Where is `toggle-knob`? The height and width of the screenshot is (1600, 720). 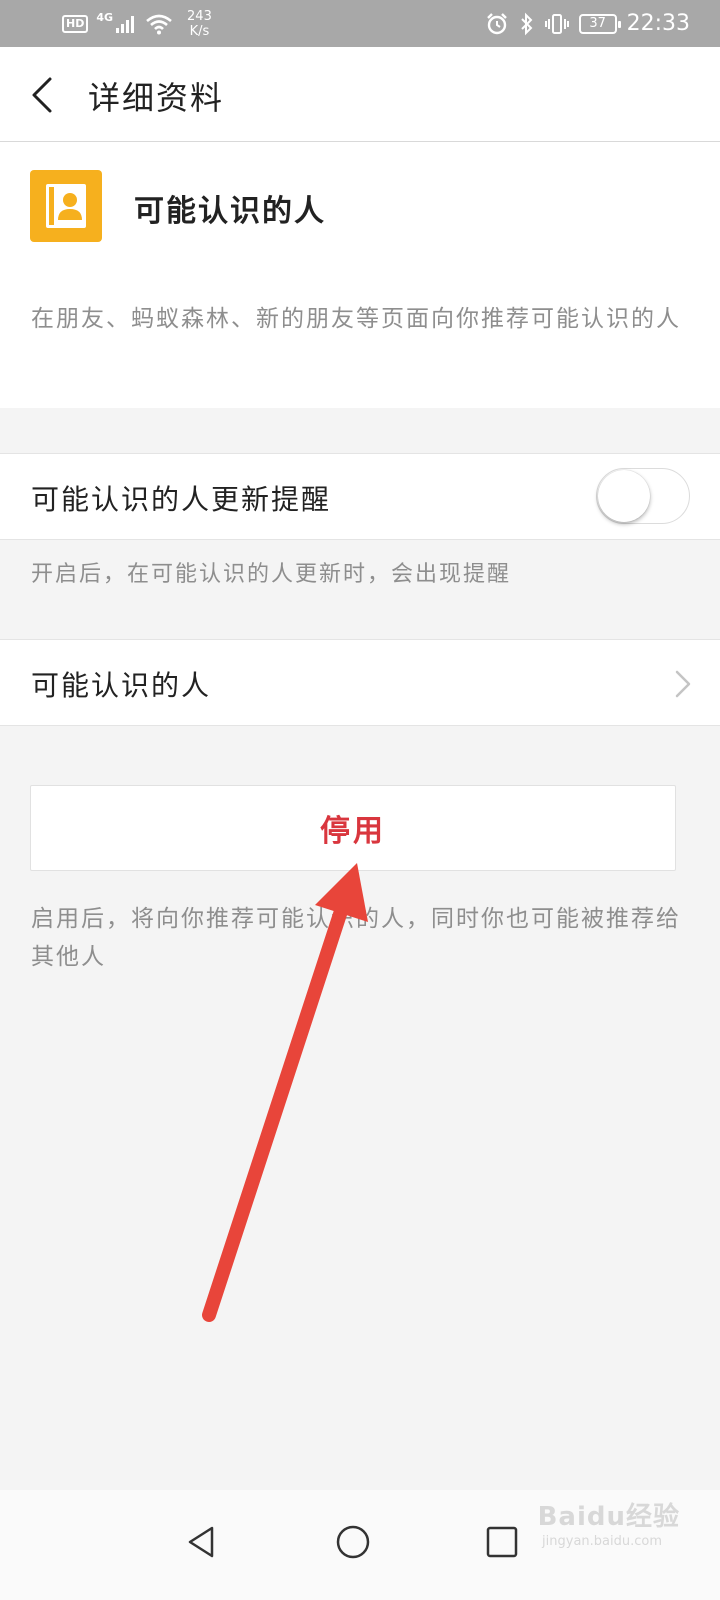
toggle-knob is located at coordinates (624, 496).